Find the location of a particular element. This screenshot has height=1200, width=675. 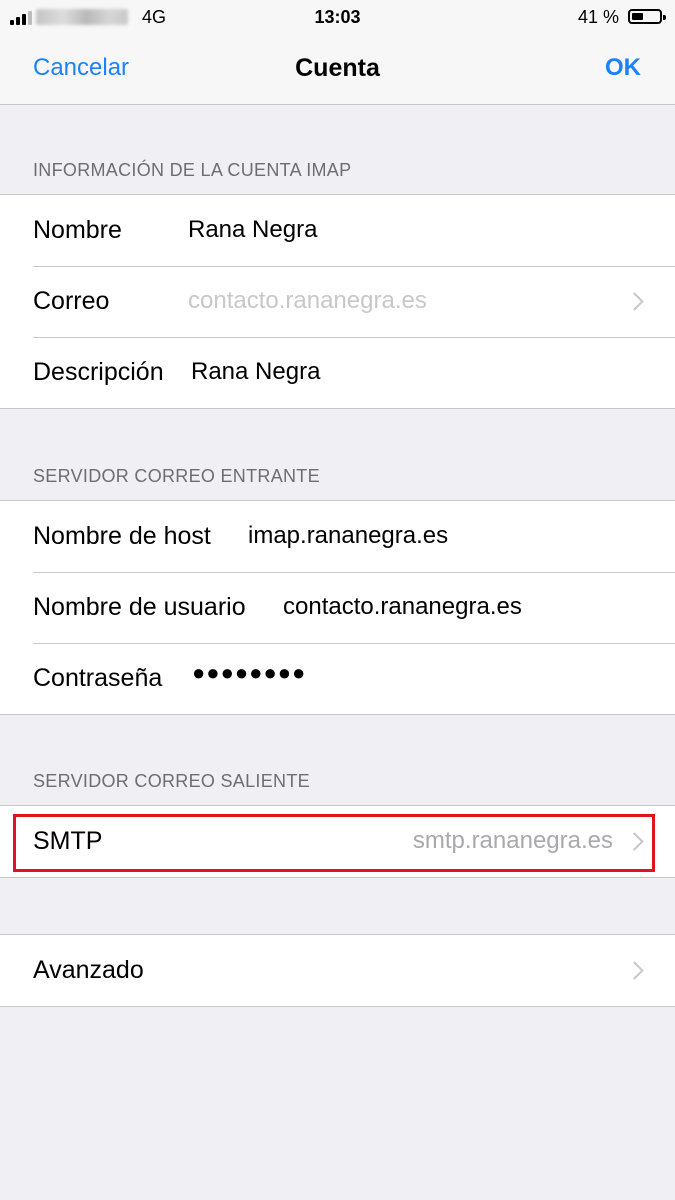

ok-button: OK is located at coordinates (623, 68).